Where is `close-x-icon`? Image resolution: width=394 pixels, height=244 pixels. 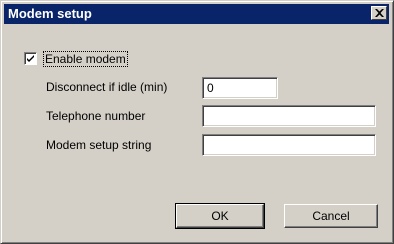 close-x-icon is located at coordinates (379, 13).